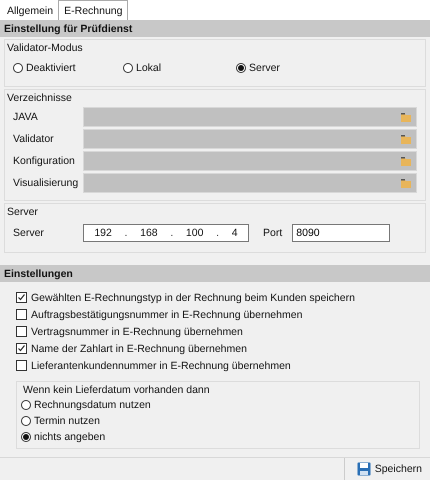 This screenshot has width=430, height=480. Describe the element at coordinates (26, 117) in the screenshot. I see `field-label: JAVA` at that location.